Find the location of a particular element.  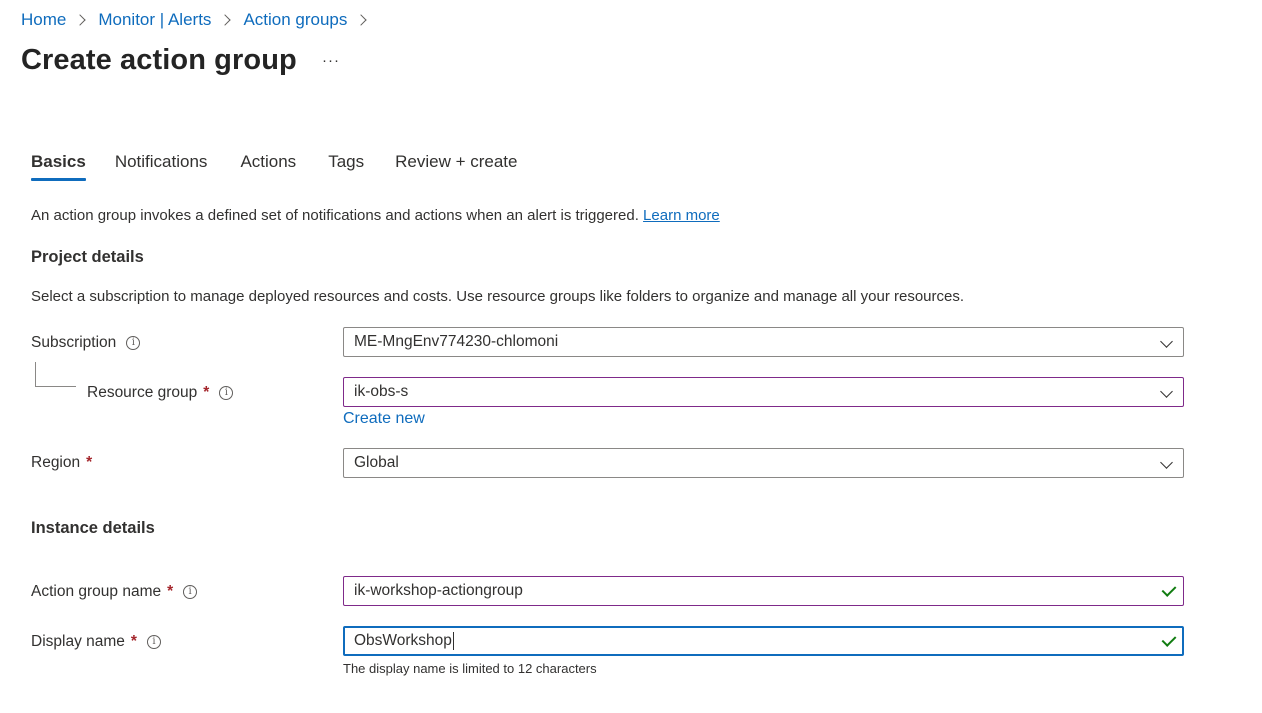

action-group-name-value: ik-workshop-actiongroup is located at coordinates (438, 590).